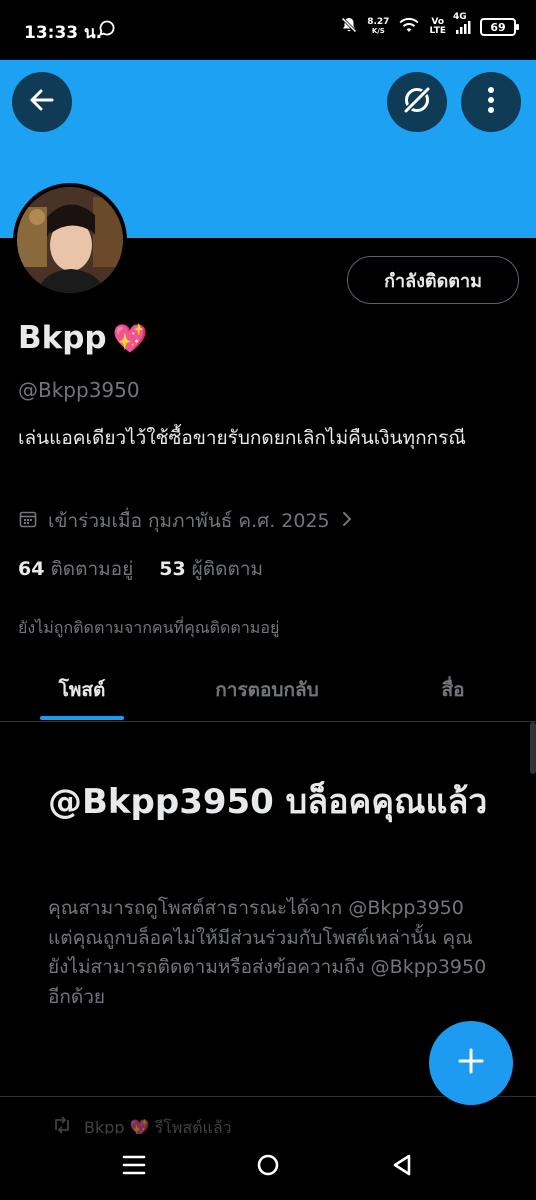 This screenshot has height=1200, width=536. What do you see at coordinates (462, 23) in the screenshot?
I see `cellular-signal-icon: 4G` at bounding box center [462, 23].